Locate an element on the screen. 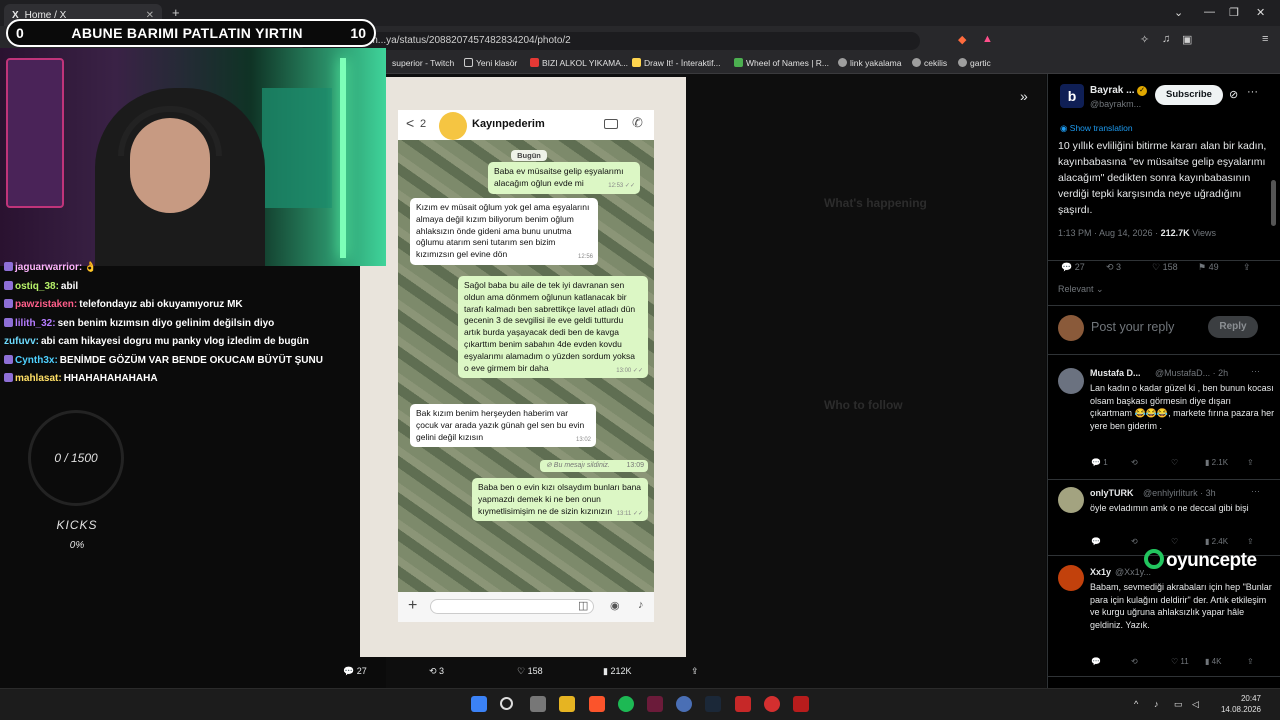 The image size is (1280, 720). spotify-icon is located at coordinates (626, 704).